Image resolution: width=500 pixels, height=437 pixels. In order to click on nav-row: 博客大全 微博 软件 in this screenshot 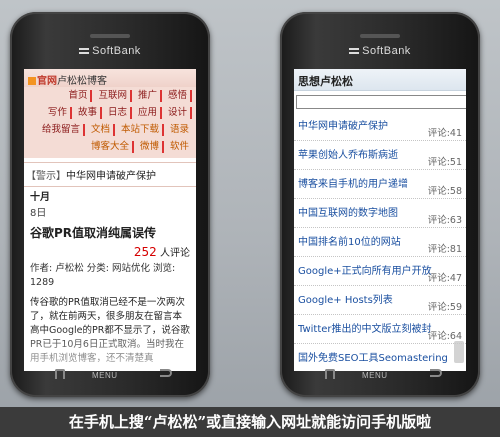, I will do `click(109, 146)`.